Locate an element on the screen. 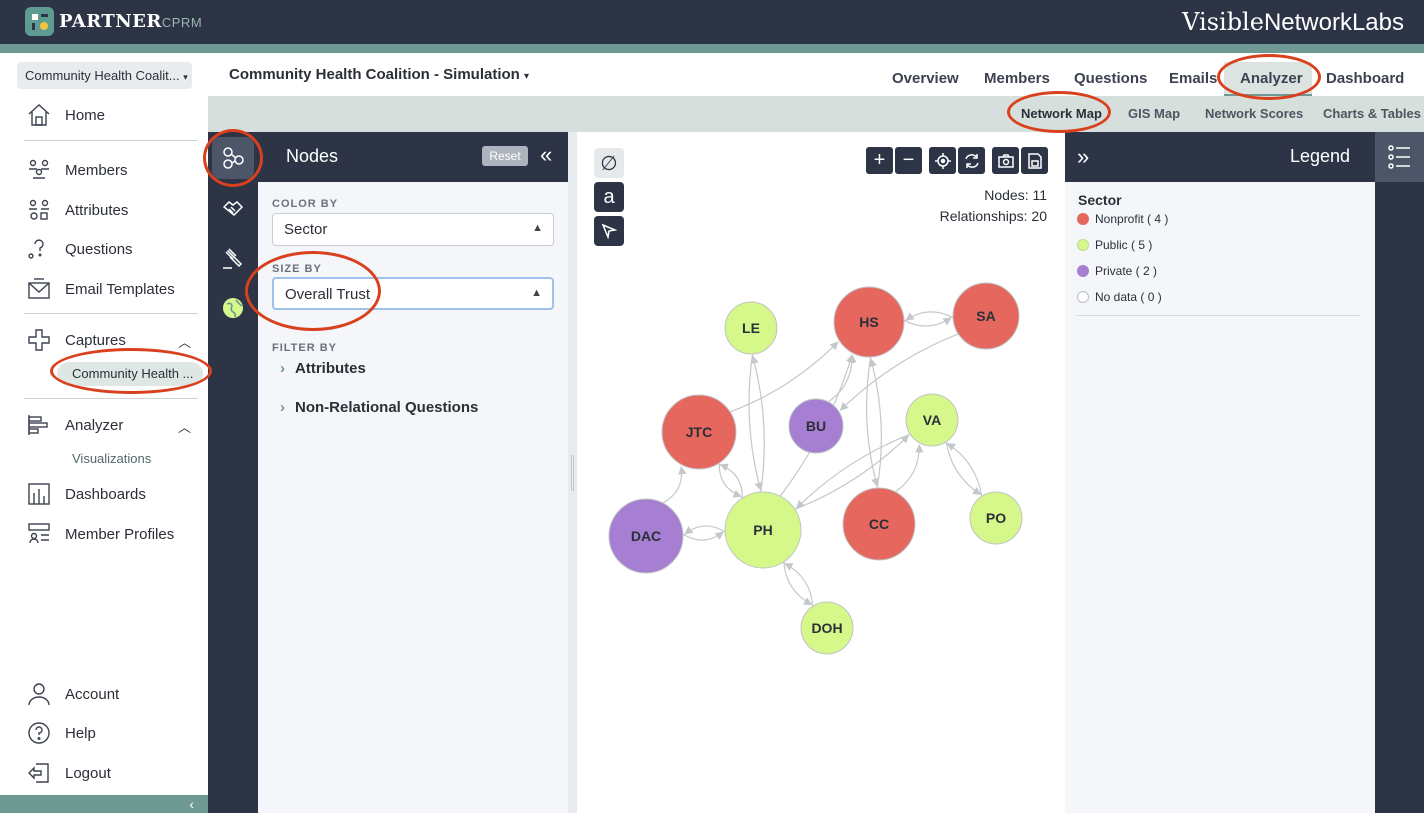 Image resolution: width=1424 pixels, height=813 pixels. filter-attributes: › Attributes is located at coordinates (323, 368).